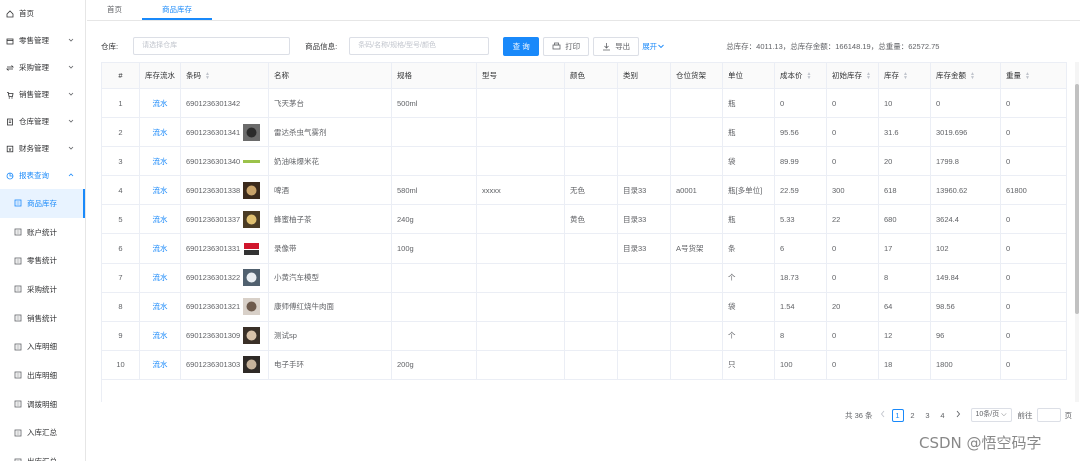 The width and height of the screenshot is (1080, 461). What do you see at coordinates (10, 68) in the screenshot?
I see `swap-icon` at bounding box center [10, 68].